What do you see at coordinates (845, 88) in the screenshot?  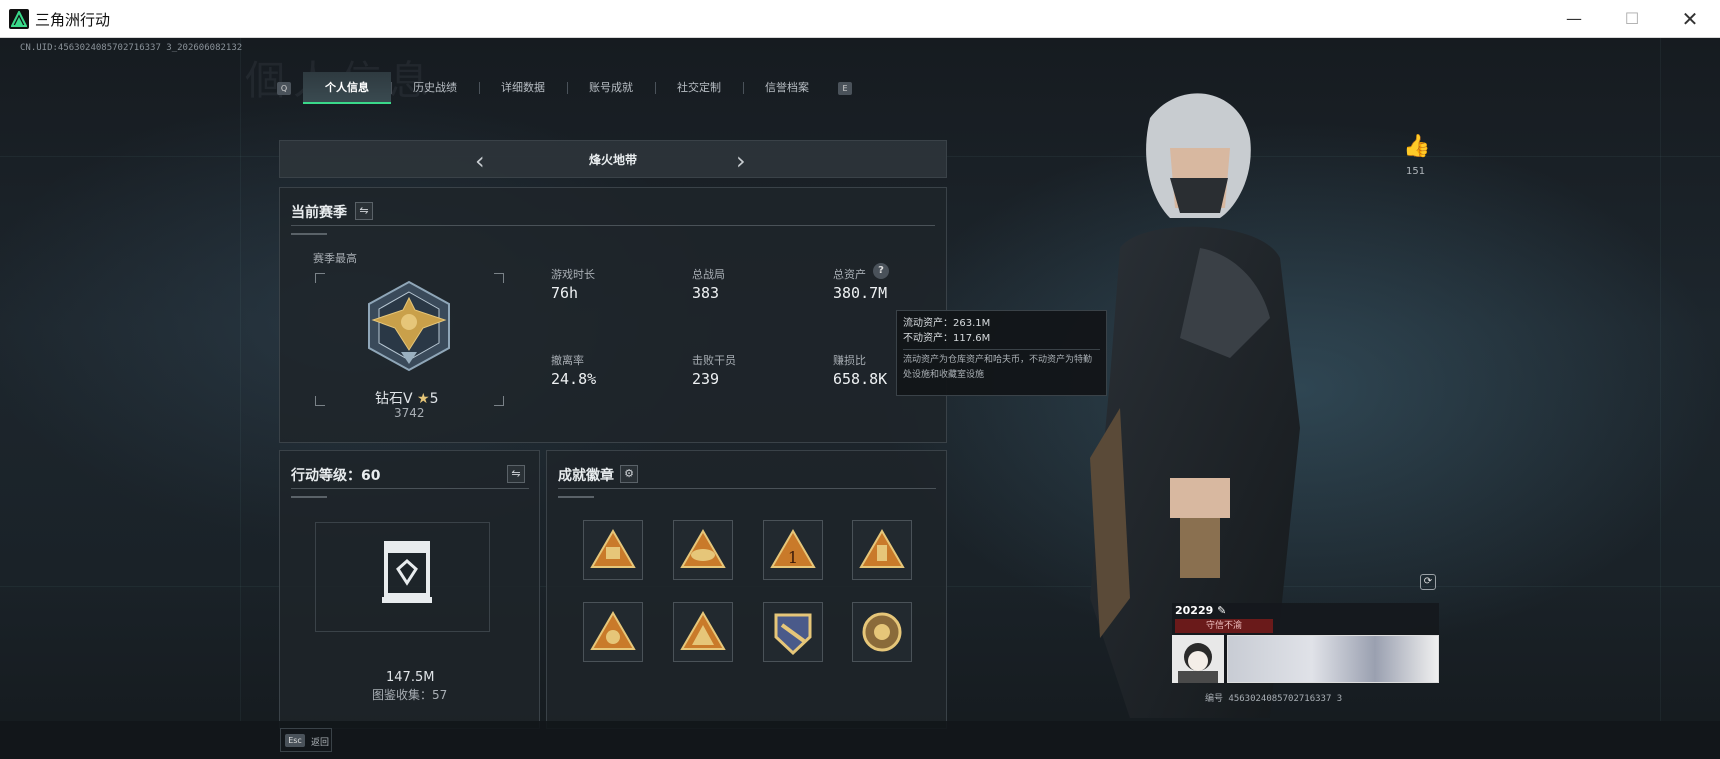 I see `tab-next-key: E` at bounding box center [845, 88].